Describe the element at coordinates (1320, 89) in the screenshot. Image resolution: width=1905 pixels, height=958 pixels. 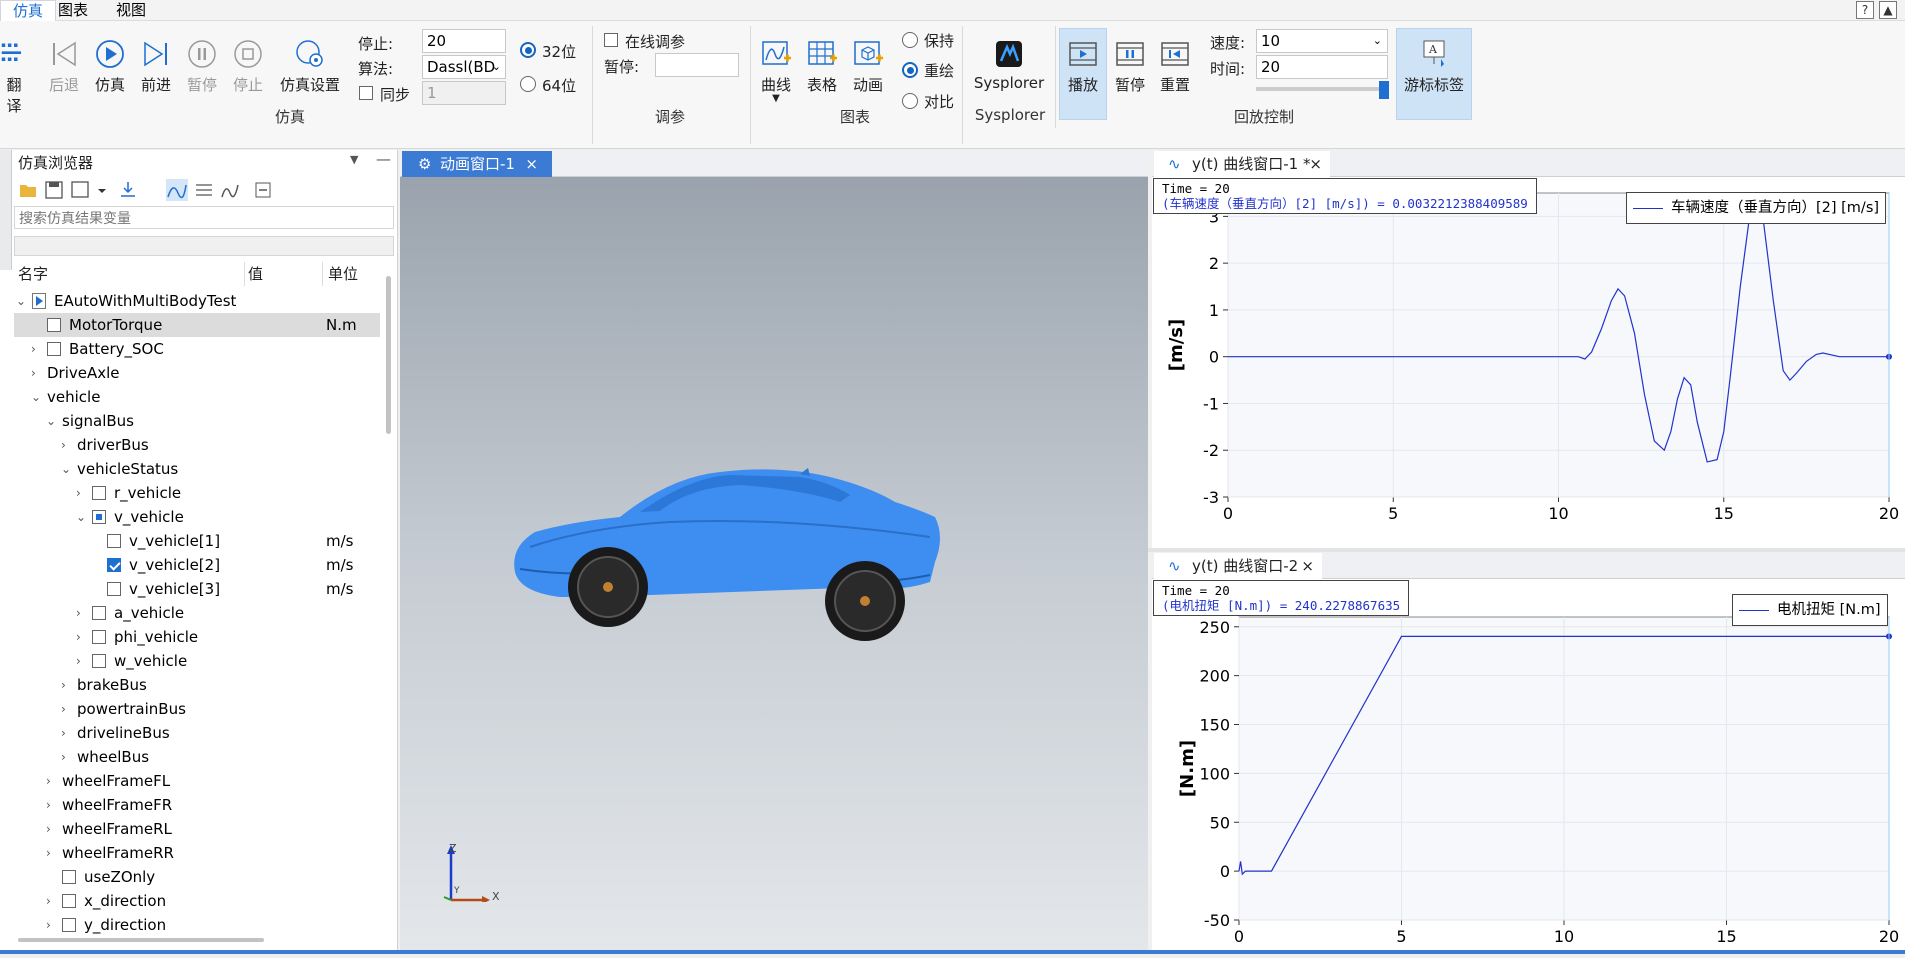
I see `time-slider-track` at that location.